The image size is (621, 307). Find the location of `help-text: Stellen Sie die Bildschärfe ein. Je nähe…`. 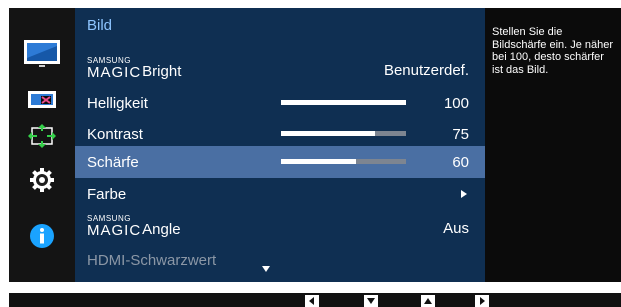

help-text: Stellen Sie die Bildschärfe ein. Je nähe… is located at coordinates (553, 51).